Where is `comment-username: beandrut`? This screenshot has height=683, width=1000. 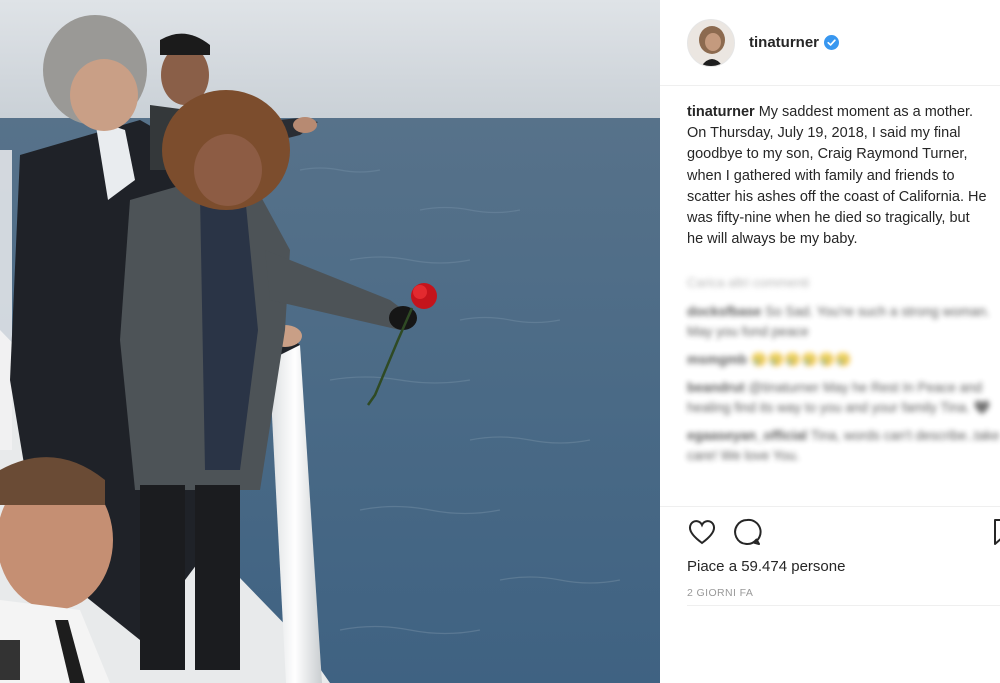 comment-username: beandrut is located at coordinates (716, 387).